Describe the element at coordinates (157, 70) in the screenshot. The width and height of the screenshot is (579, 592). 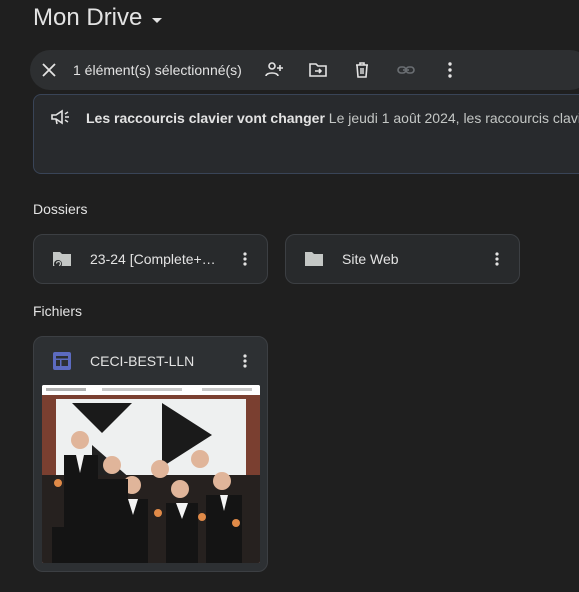
I see `selection-count: 1 élément(s) sélectionné(s)` at that location.